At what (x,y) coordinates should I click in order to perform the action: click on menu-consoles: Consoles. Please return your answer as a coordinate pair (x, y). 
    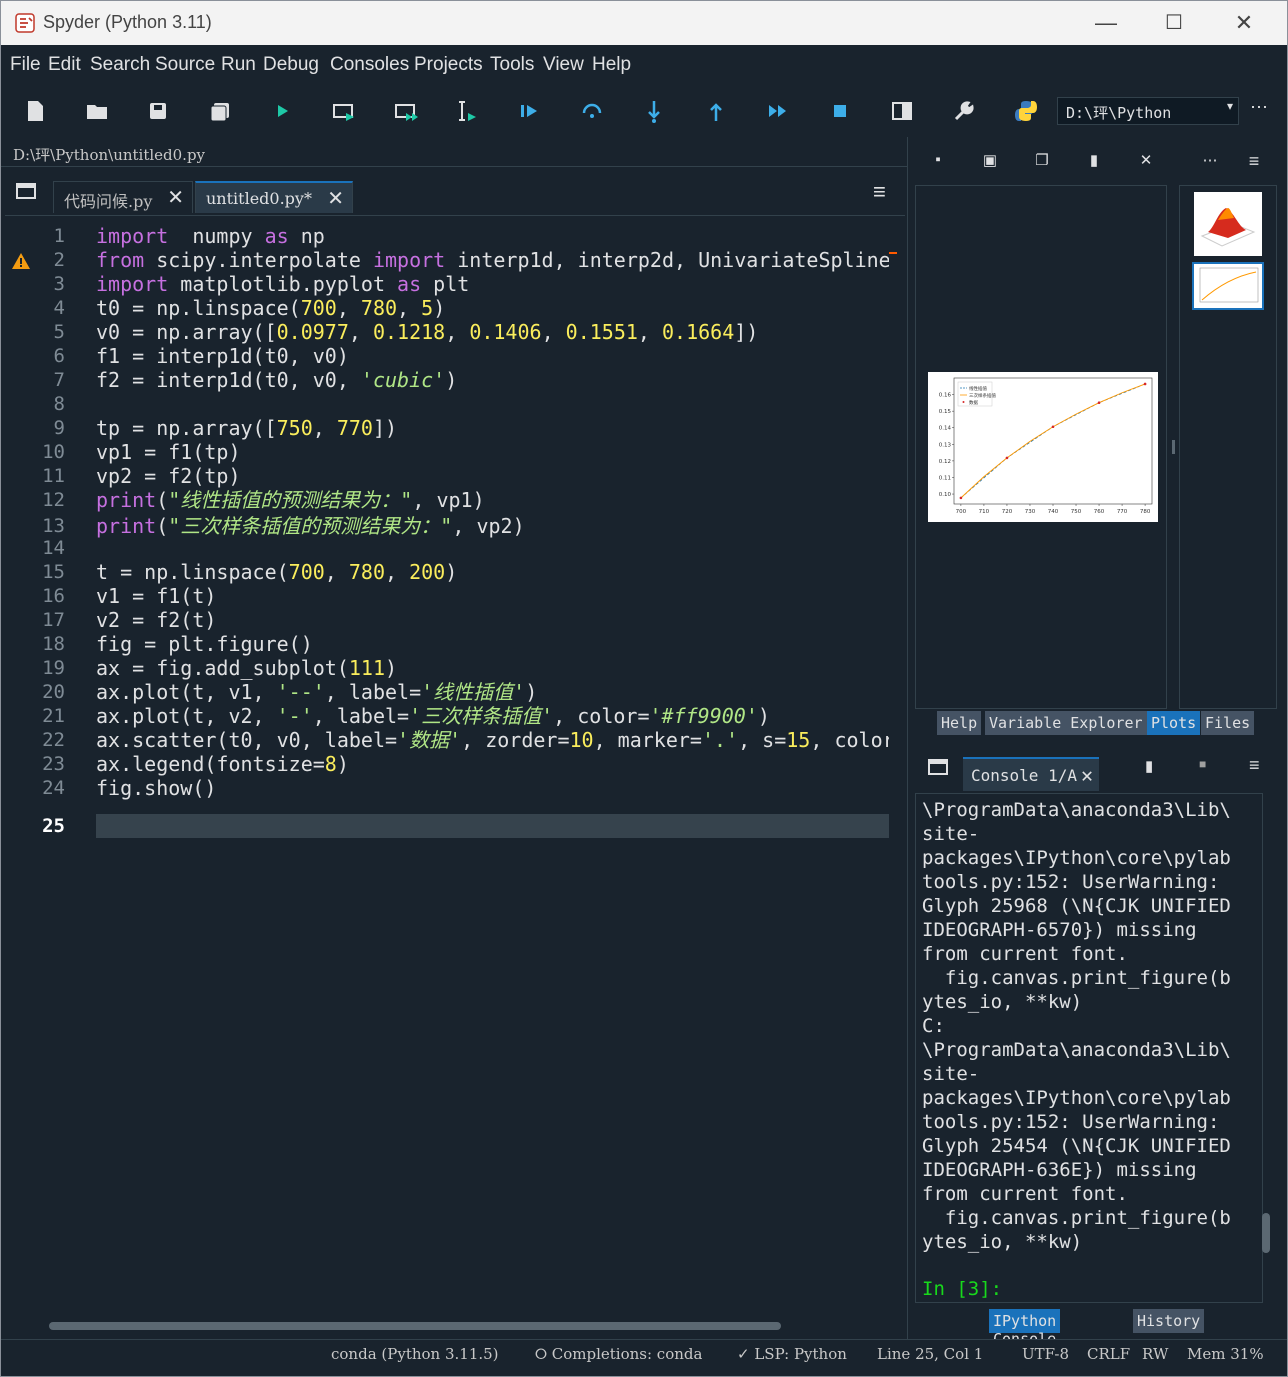
    Looking at the image, I should click on (369, 65).